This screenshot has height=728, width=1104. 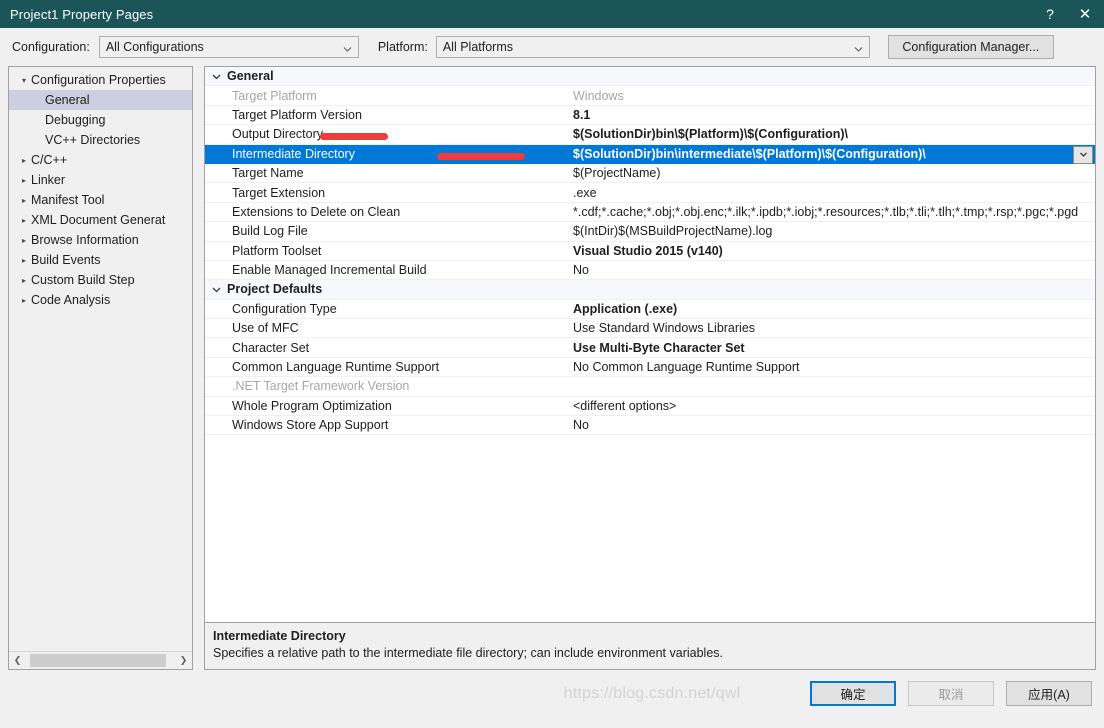 I want to click on property-row: .NET Target Framework Version, so click(x=650, y=387).